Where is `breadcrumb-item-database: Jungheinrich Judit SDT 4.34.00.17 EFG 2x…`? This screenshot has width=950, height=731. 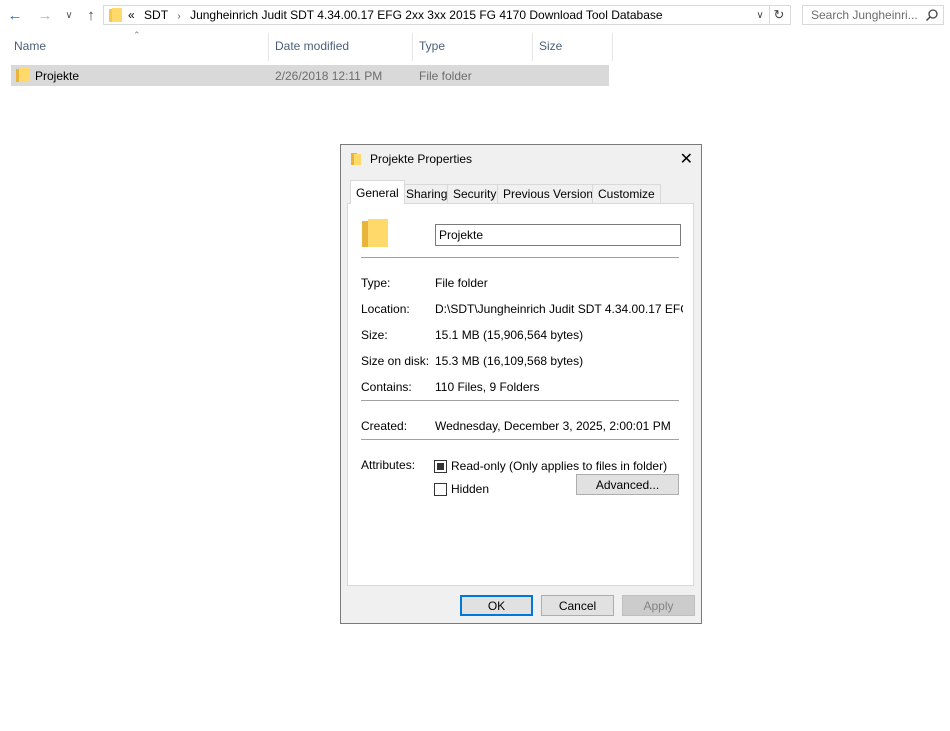
breadcrumb-item-database: Jungheinrich Judit SDT 4.34.00.17 EFG 2x… is located at coordinates (426, 15).